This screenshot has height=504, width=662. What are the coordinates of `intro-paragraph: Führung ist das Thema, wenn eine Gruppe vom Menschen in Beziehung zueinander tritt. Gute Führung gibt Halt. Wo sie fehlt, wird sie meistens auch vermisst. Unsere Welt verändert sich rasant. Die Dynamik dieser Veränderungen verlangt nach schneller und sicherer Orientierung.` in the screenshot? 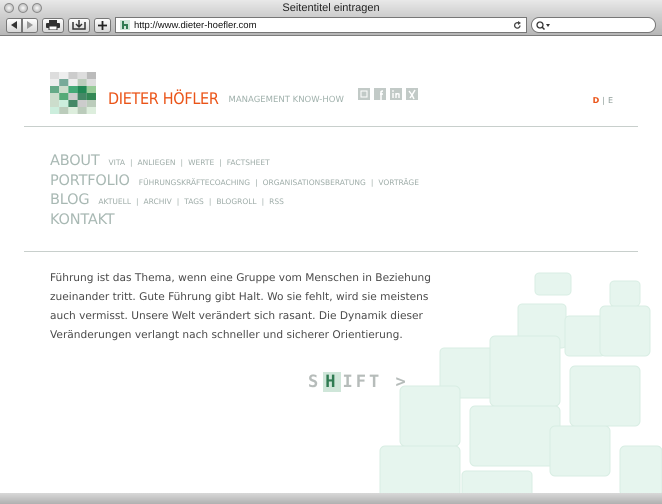 It's located at (241, 307).